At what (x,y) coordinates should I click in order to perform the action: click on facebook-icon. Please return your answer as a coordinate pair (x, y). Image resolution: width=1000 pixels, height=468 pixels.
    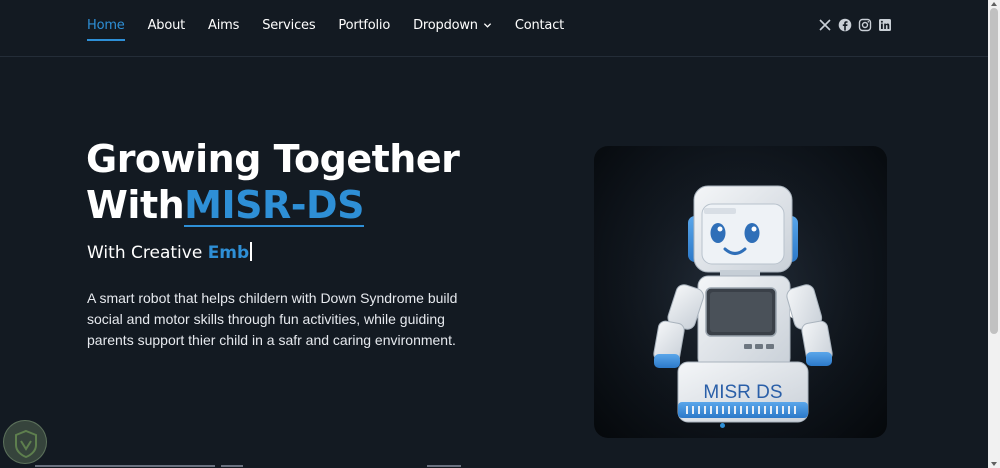
    Looking at the image, I should click on (845, 25).